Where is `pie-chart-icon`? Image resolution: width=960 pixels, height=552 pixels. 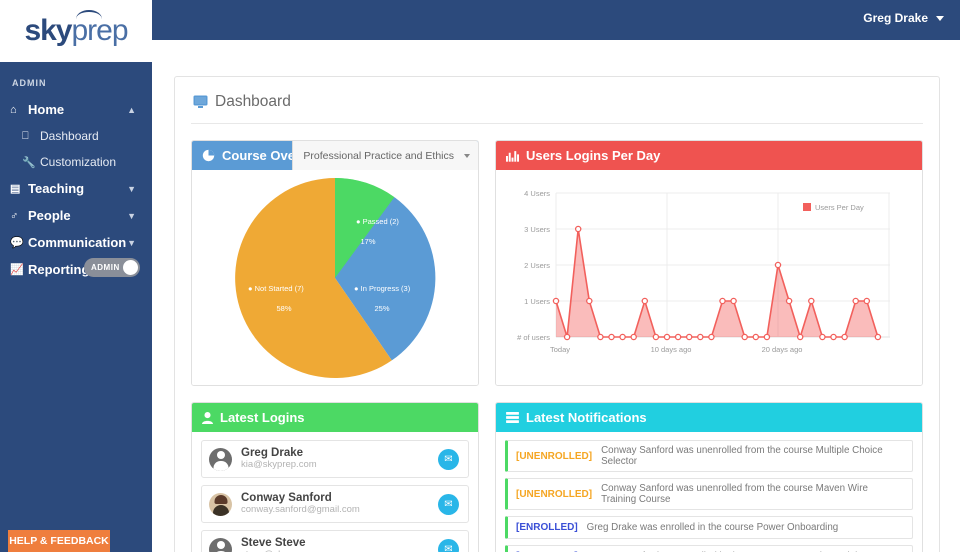 pie-chart-icon is located at coordinates (208, 155).